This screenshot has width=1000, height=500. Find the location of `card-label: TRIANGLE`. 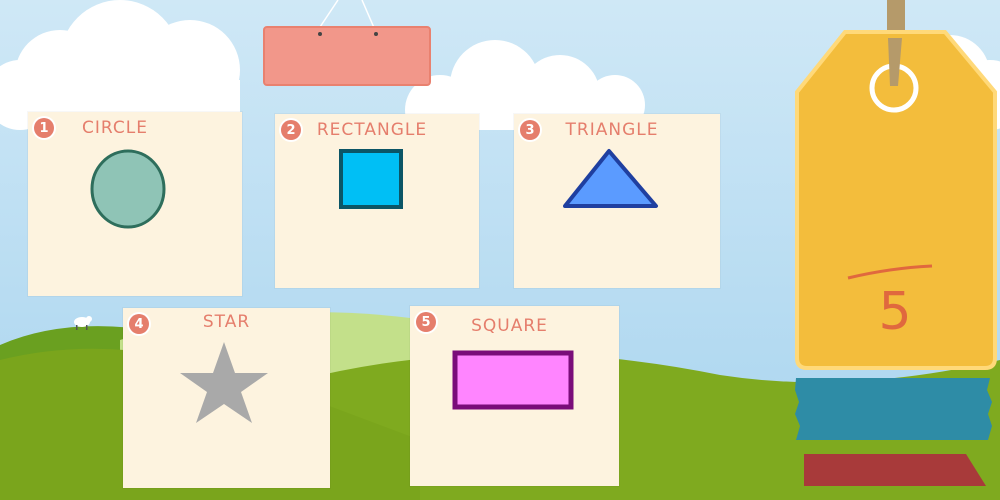

card-label: TRIANGLE is located at coordinates (612, 130).